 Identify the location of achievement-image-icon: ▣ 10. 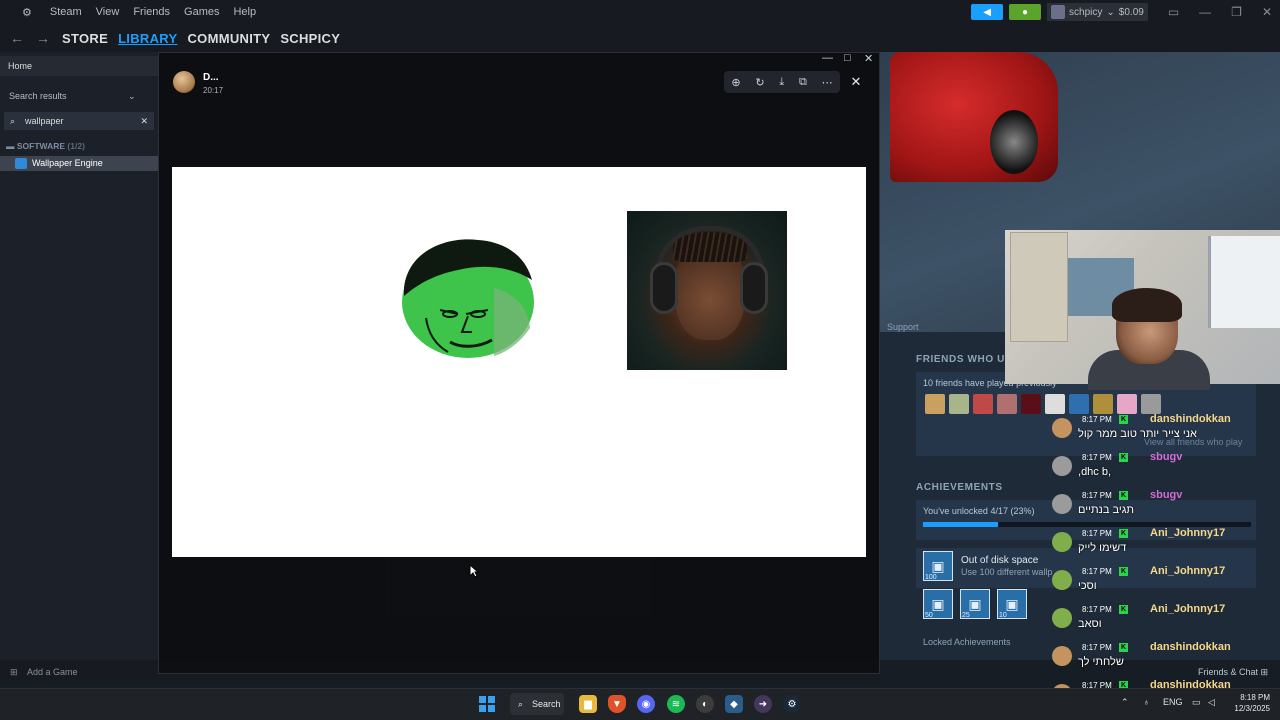
(1012, 604).